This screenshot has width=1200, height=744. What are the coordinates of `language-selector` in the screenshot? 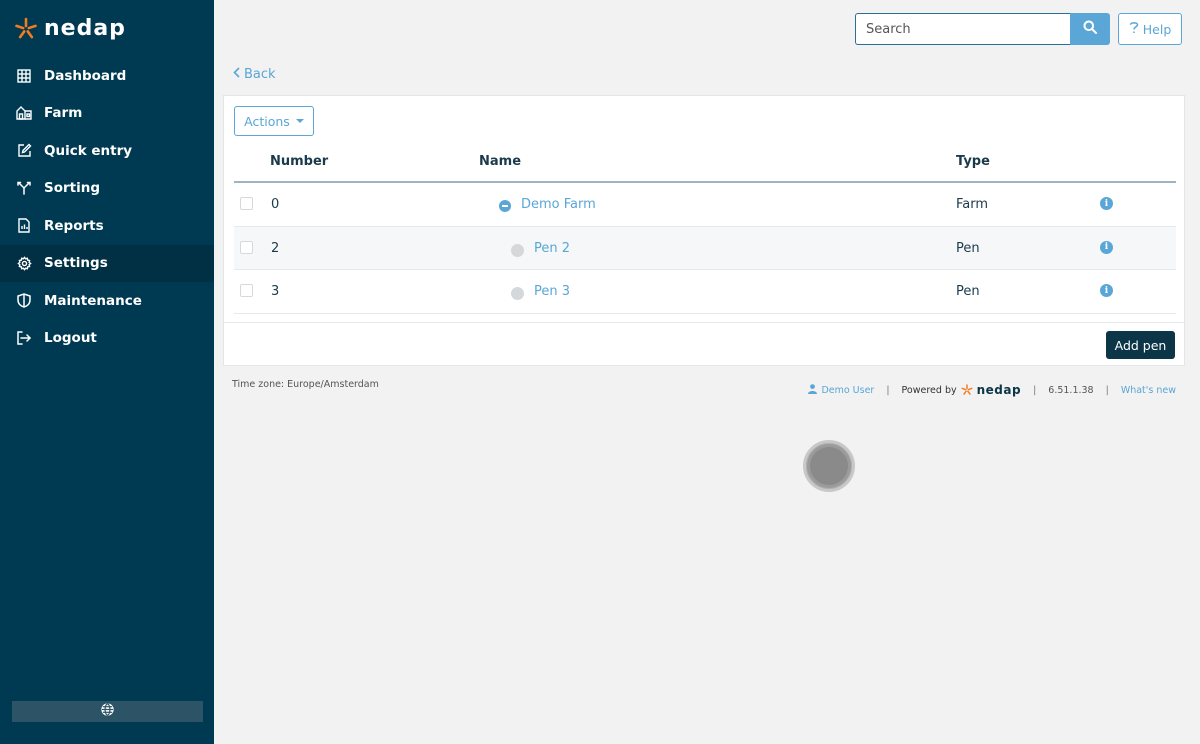 It's located at (107, 711).